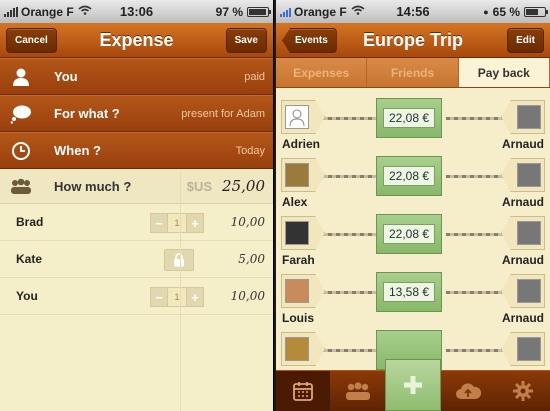 This screenshot has width=550, height=411. I want to click on amount-row: How much ? $US 25,00, so click(136, 186).